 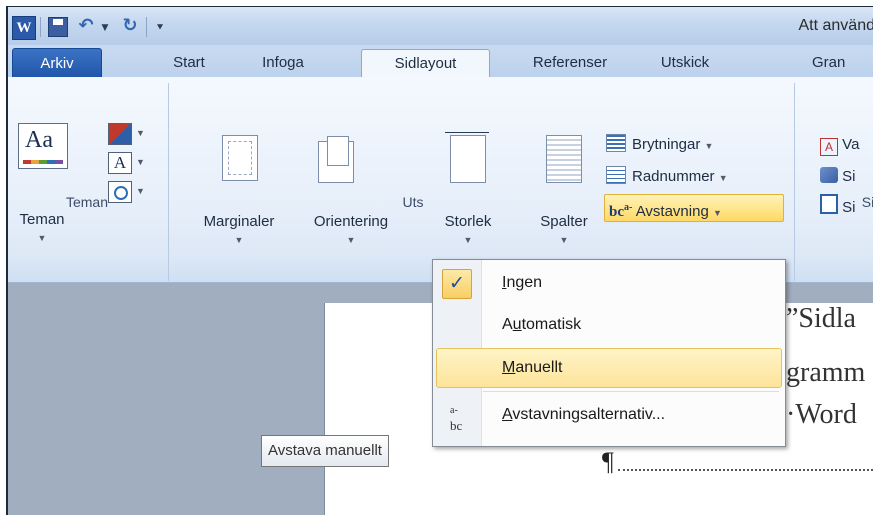 I want to click on group-label-page-background: Si, so click(x=867, y=202).